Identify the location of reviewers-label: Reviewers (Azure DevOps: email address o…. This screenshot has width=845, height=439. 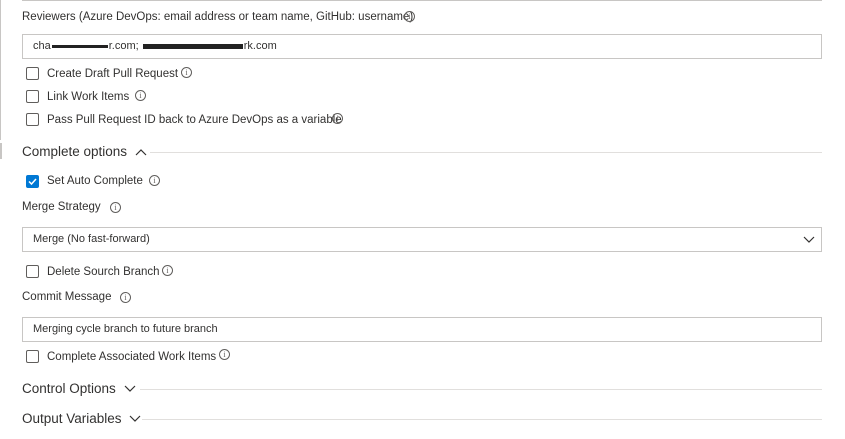
(218, 17).